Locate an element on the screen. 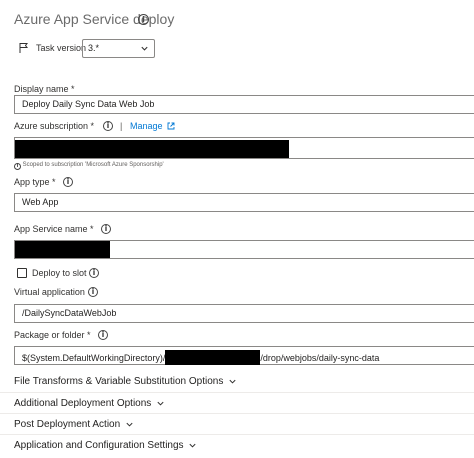 This screenshot has width=474, height=458. section-label: Application and Configuration Settings is located at coordinates (99, 445).